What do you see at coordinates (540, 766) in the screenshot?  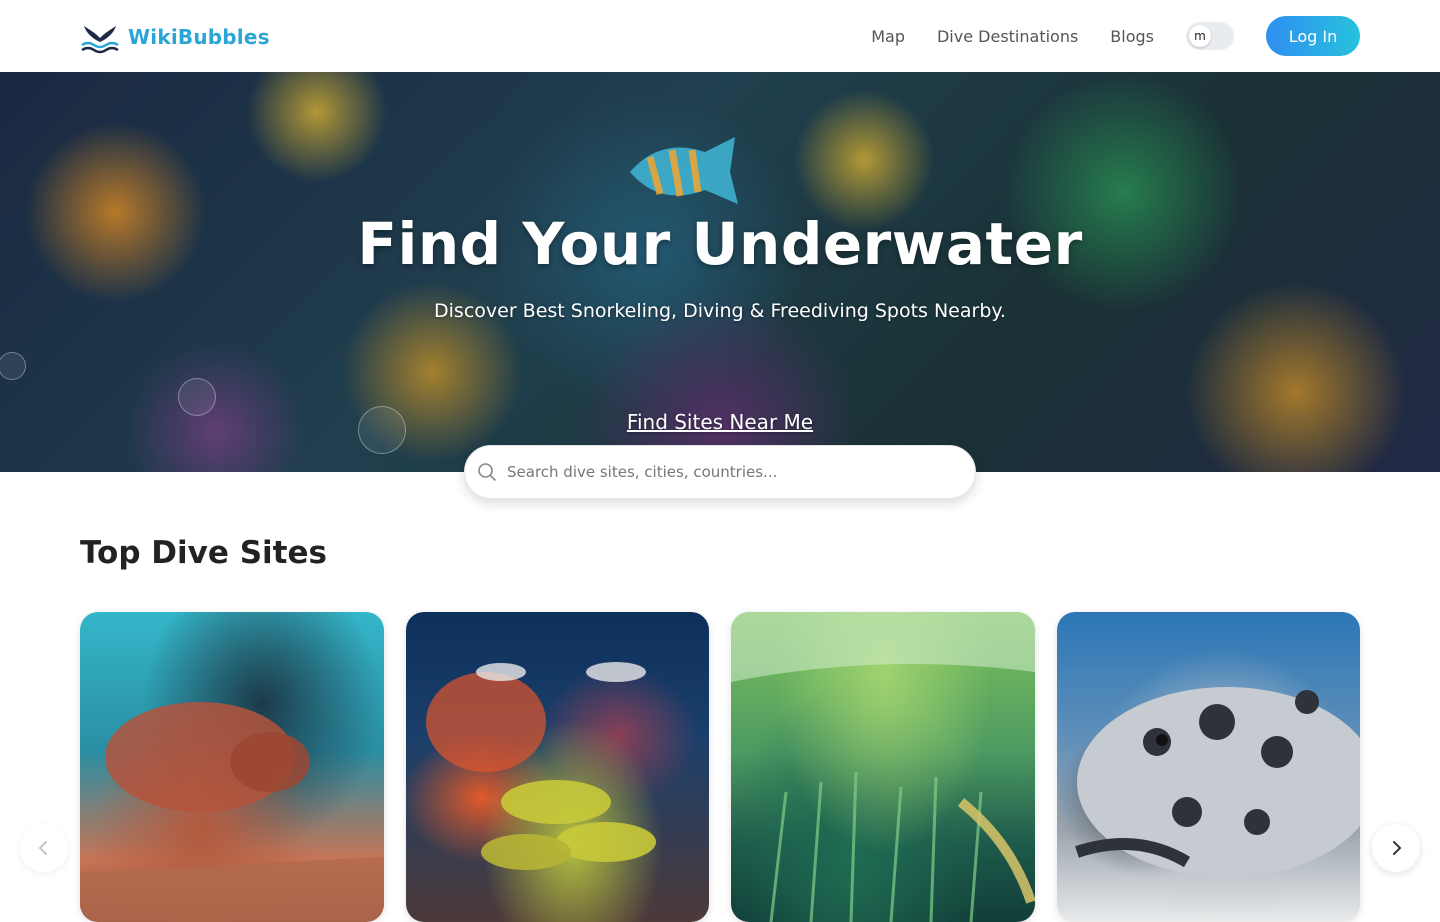 I see `sweetlips-school-image` at bounding box center [540, 766].